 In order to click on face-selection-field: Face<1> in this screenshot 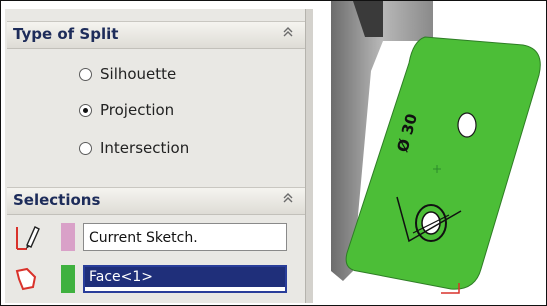, I will do `click(185, 279)`.